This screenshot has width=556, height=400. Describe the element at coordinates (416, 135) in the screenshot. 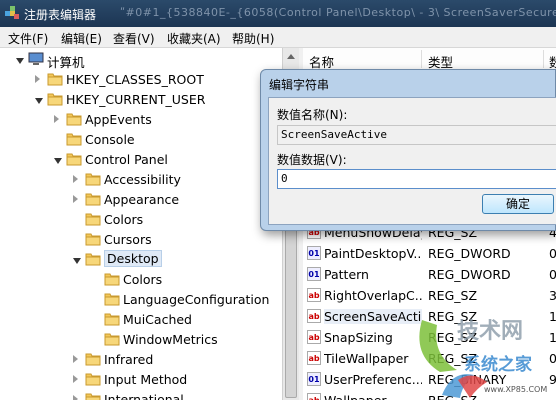

I see `value-name-field: ScreenSaveActive` at that location.